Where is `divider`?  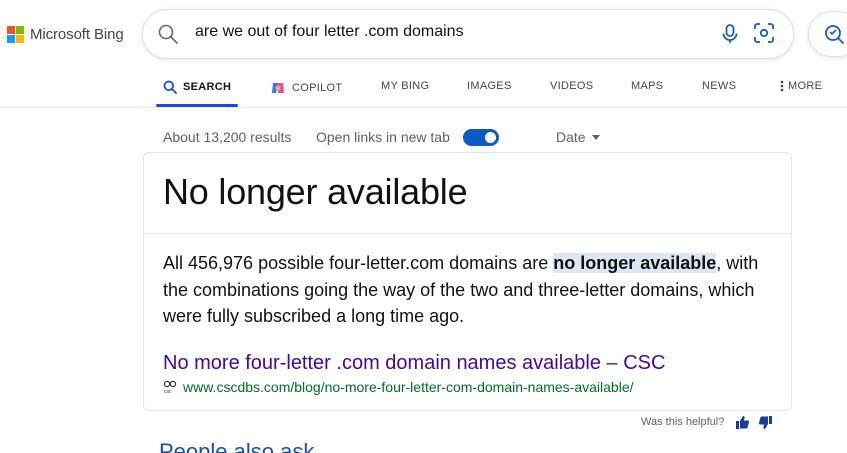
divider is located at coordinates (467, 233).